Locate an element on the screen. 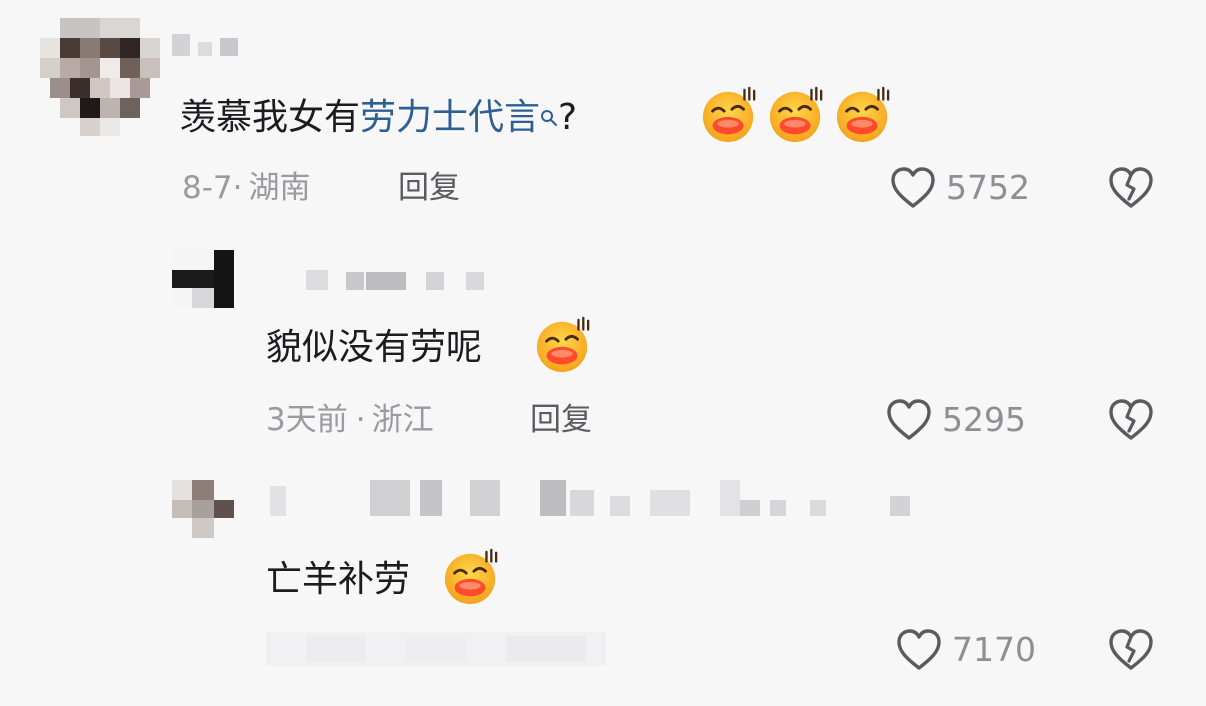  comment-location: 浙江 is located at coordinates (402, 420).